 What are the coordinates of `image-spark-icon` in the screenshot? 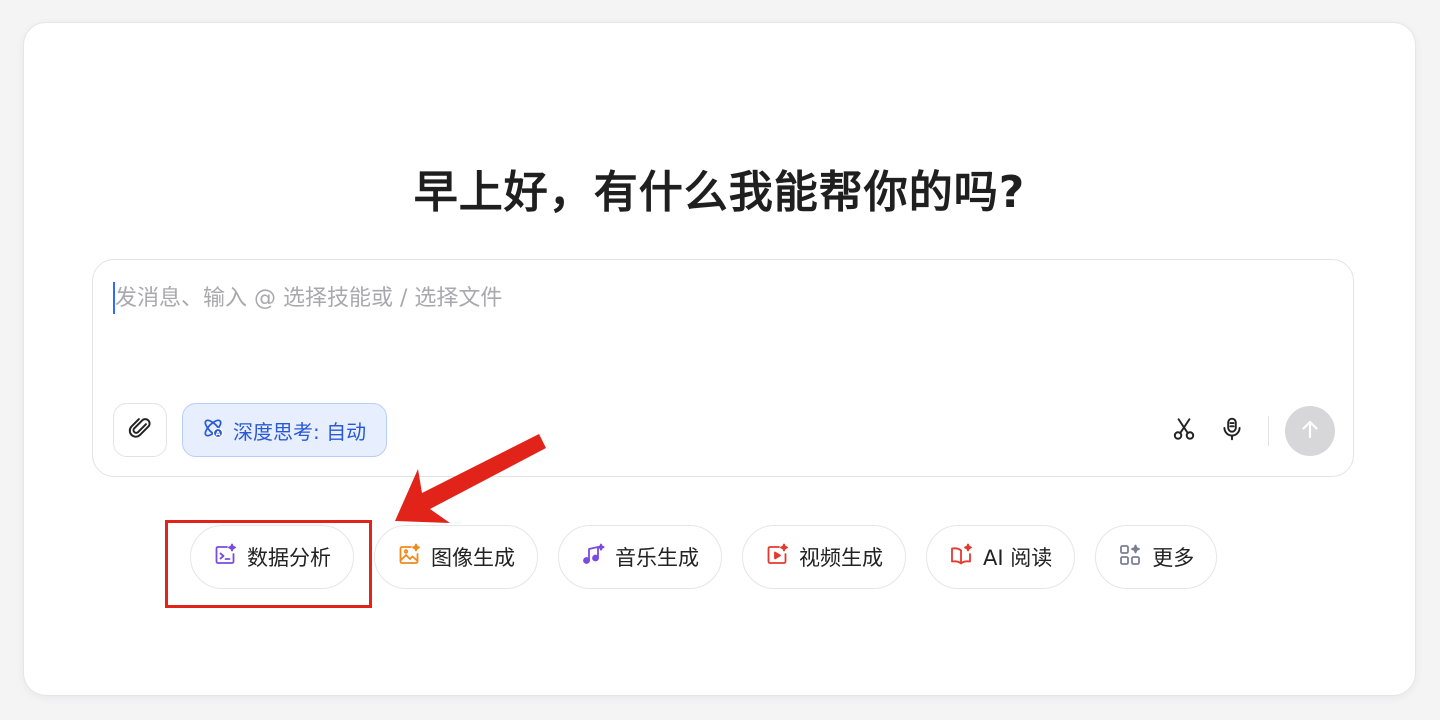 It's located at (409, 557).